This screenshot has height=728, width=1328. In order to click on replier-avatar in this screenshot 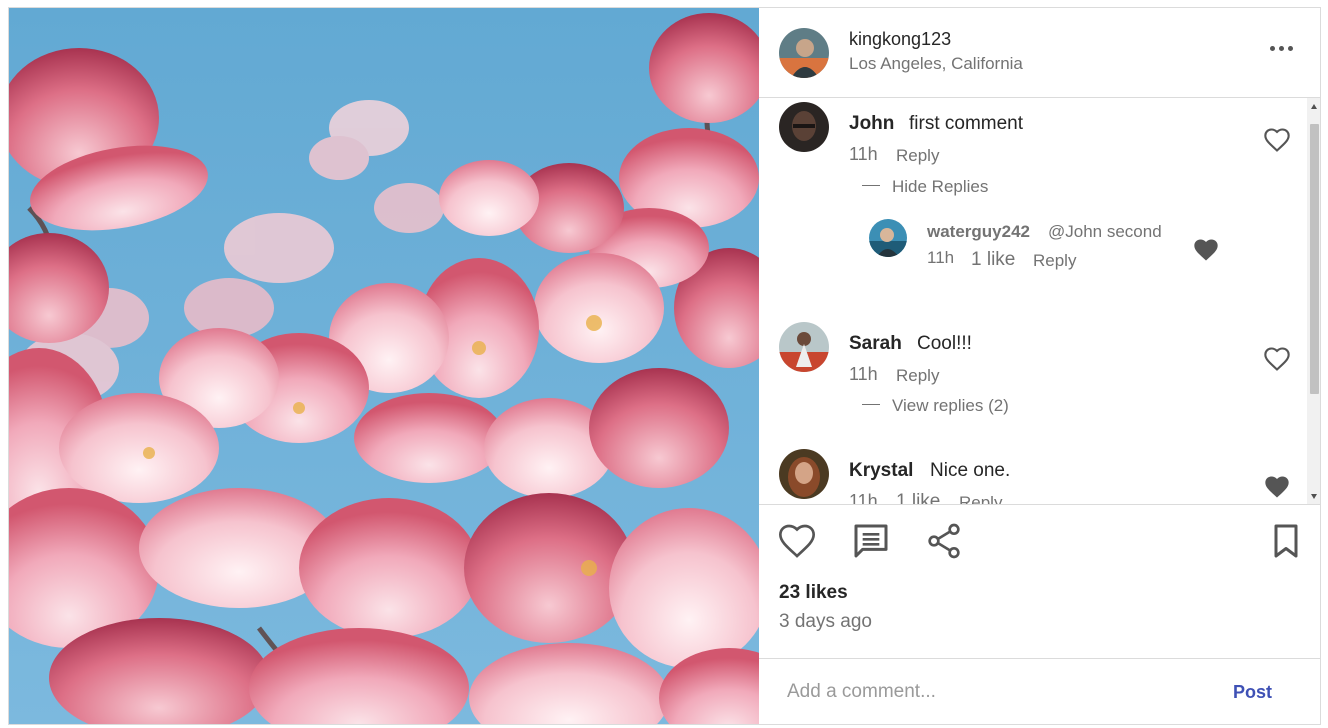, I will do `click(888, 238)`.